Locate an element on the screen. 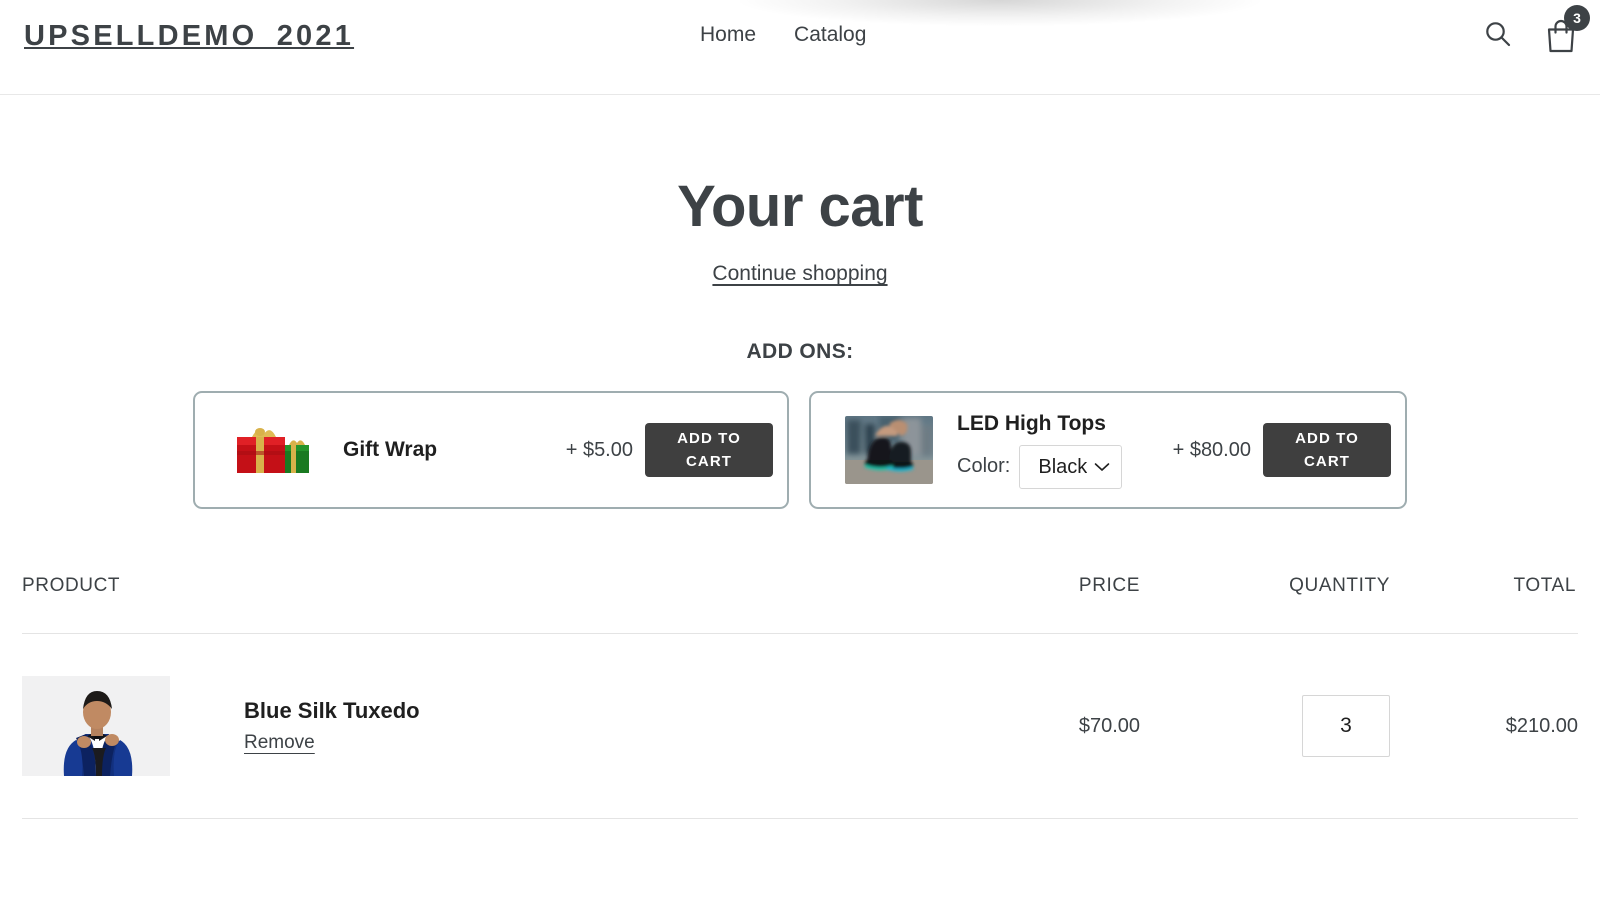 This screenshot has width=1600, height=900. color-select: Black is located at coordinates (1071, 466).